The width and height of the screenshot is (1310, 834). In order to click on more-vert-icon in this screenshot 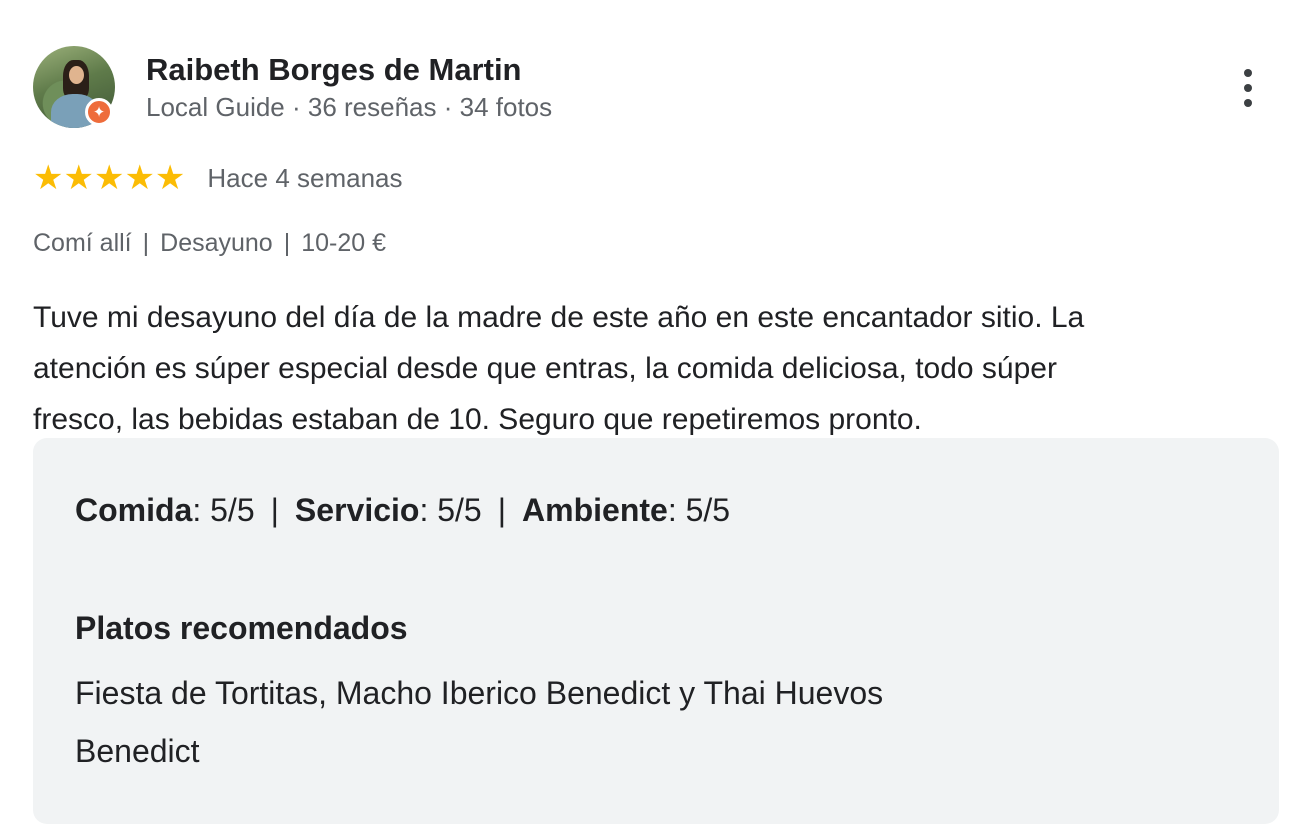, I will do `click(1248, 88)`.